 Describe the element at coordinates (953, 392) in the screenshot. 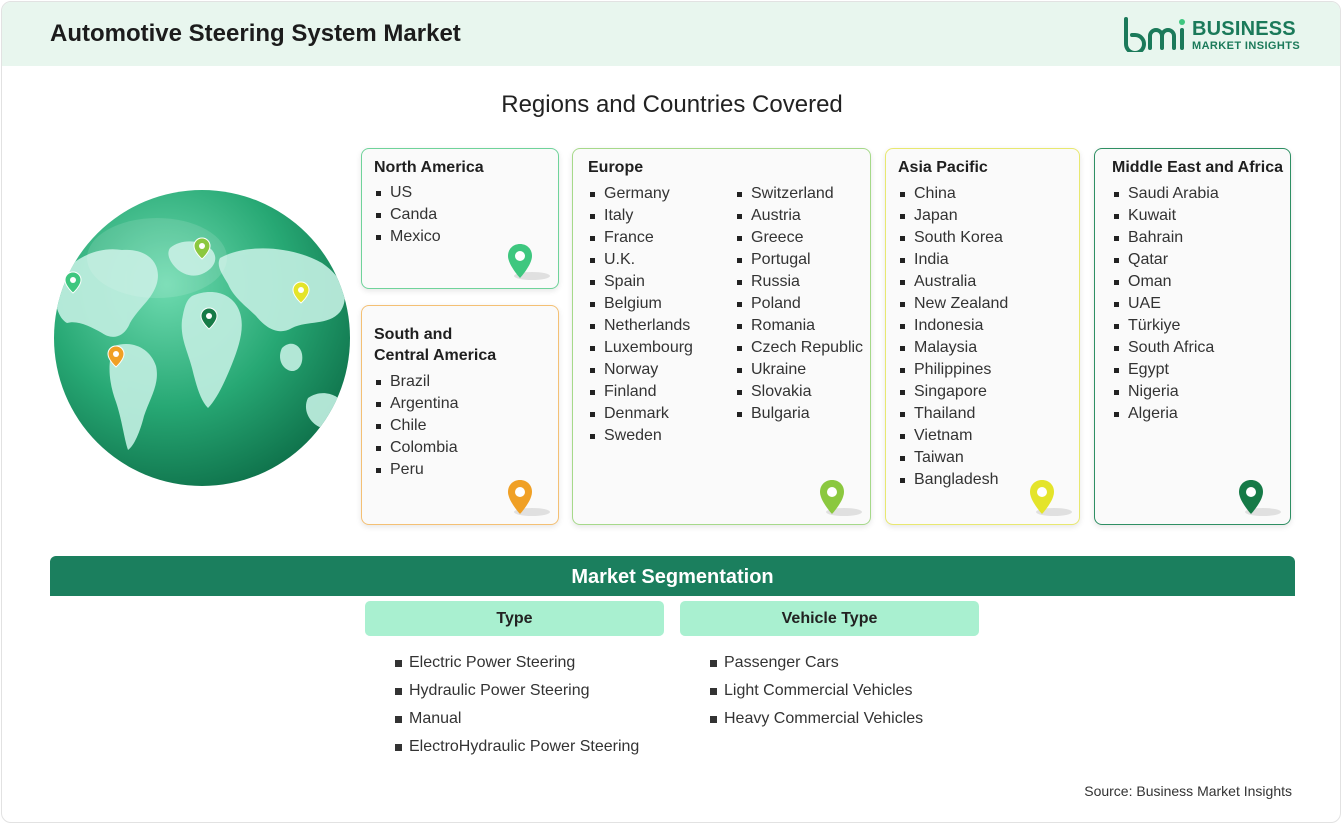

I see `country-item: Singapore` at that location.